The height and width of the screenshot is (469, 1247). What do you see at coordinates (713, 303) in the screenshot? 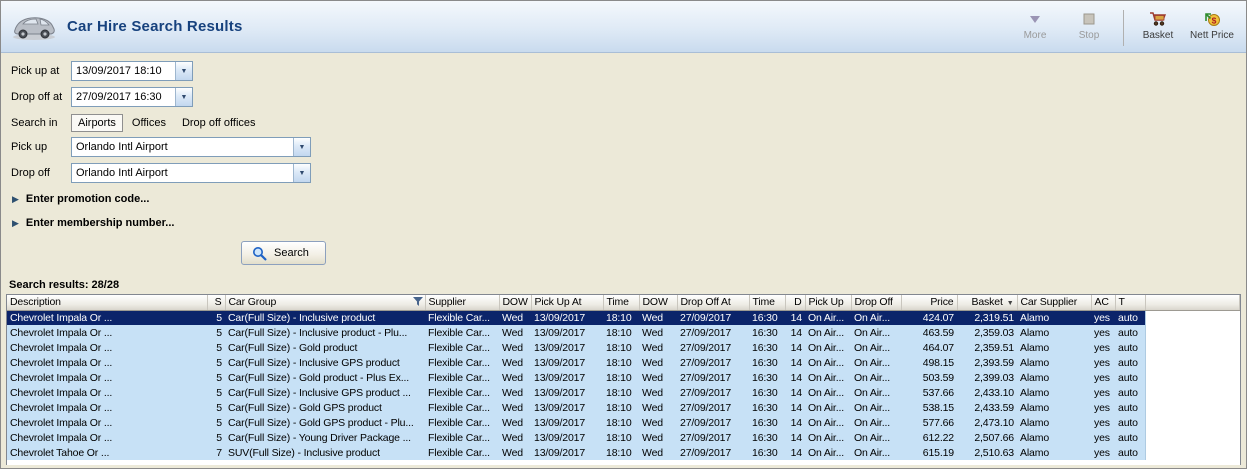
I see `column-header-drop-off-at: Drop Off At` at bounding box center [713, 303].